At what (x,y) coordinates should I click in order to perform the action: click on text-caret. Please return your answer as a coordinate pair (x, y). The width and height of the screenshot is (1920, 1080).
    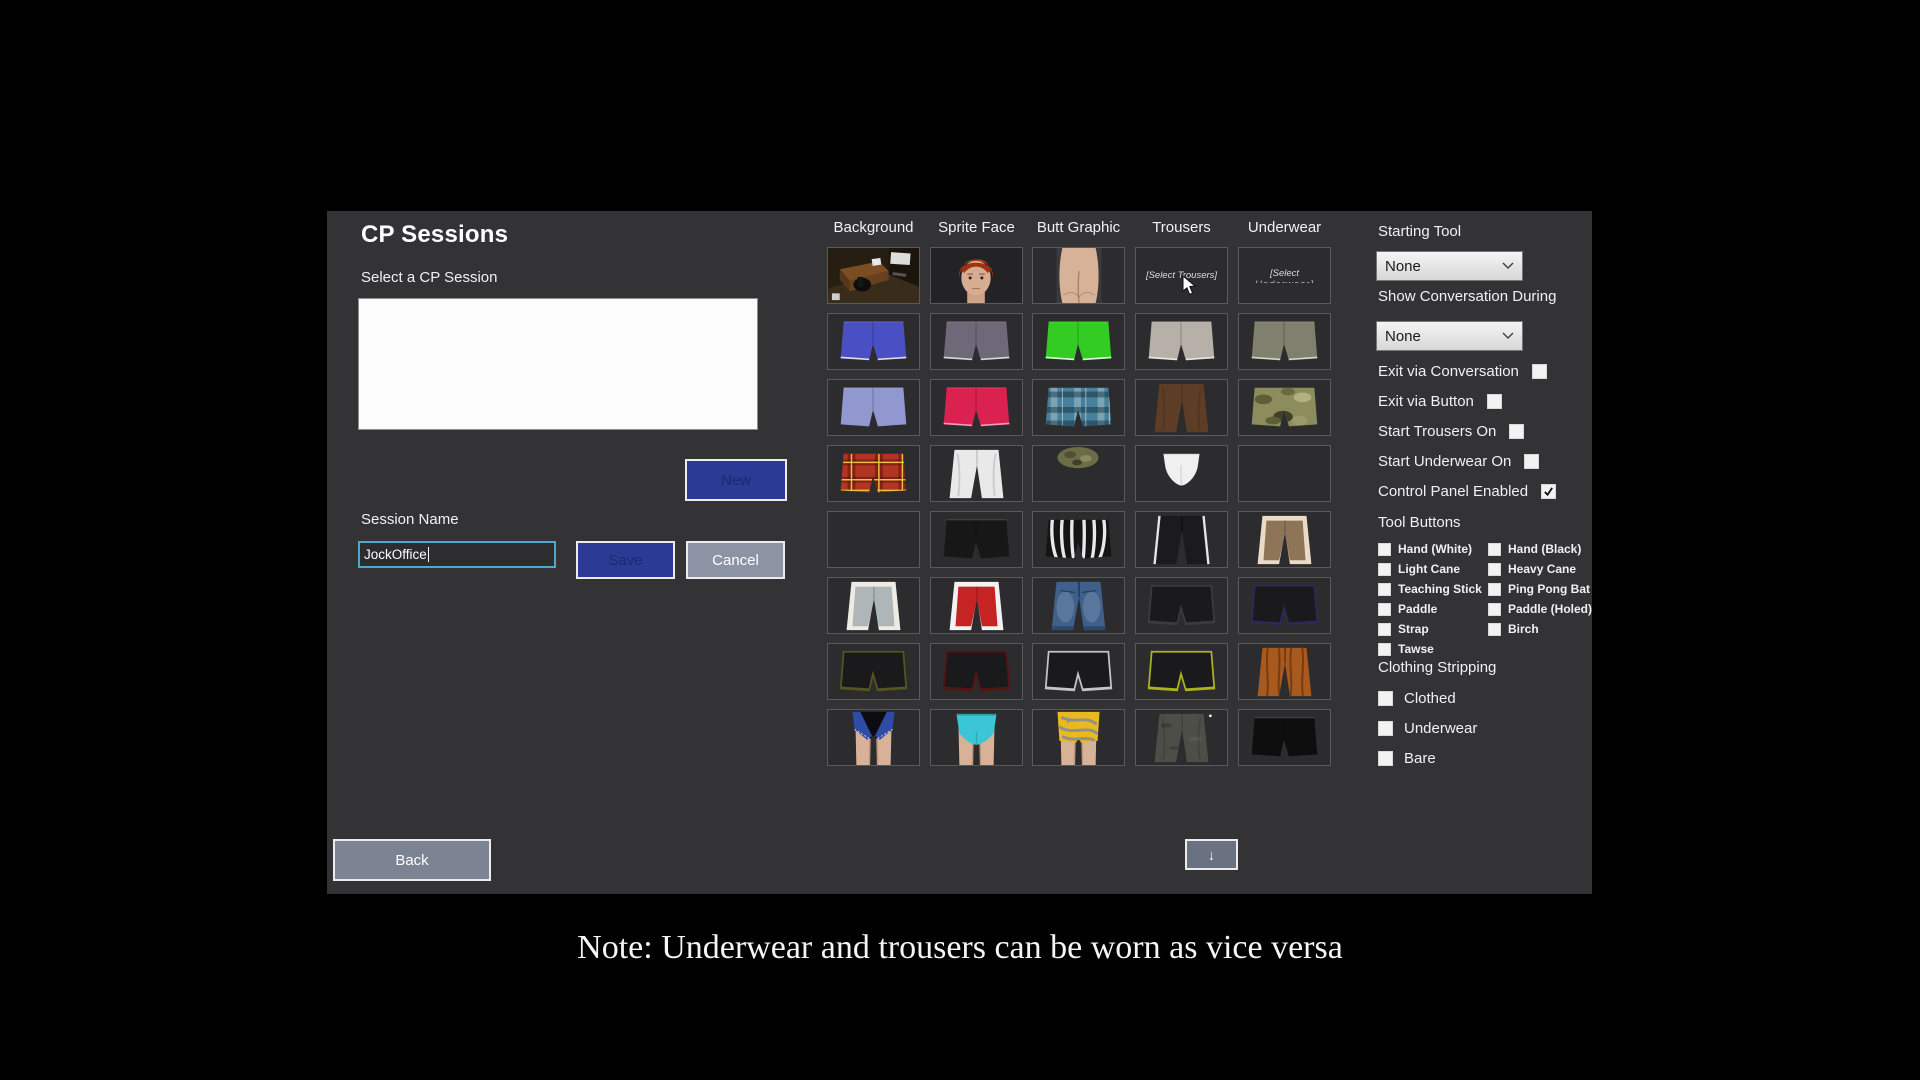
    Looking at the image, I should click on (428, 554).